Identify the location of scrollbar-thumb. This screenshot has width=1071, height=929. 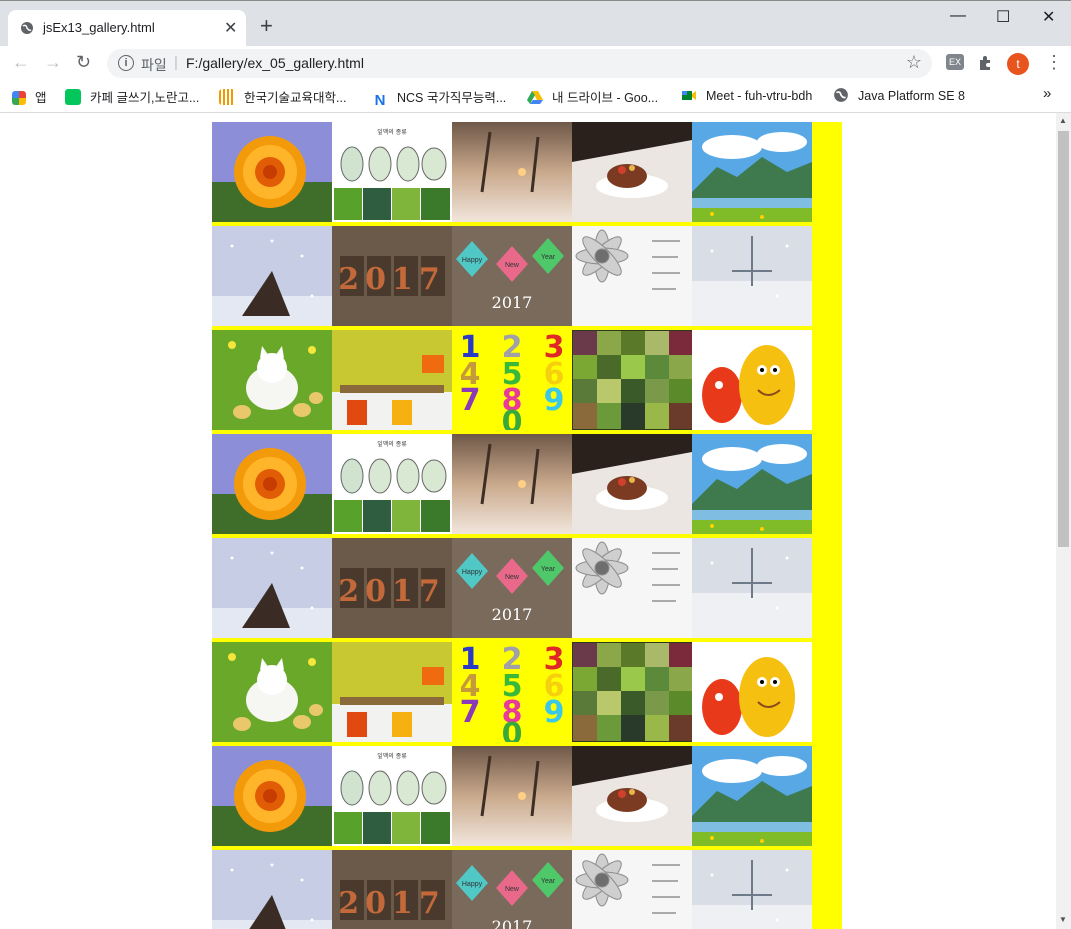
(1063, 339).